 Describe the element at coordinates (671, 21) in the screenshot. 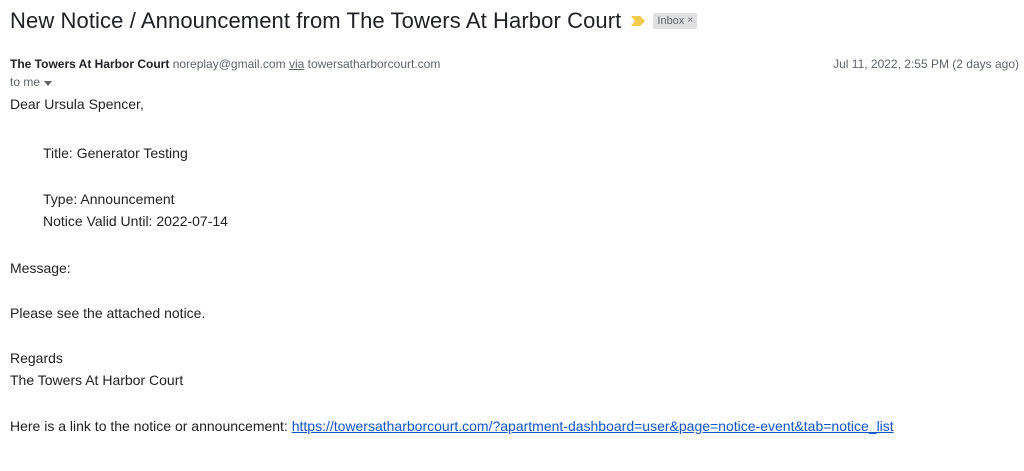

I see `inbox-label-text: Inbox` at that location.